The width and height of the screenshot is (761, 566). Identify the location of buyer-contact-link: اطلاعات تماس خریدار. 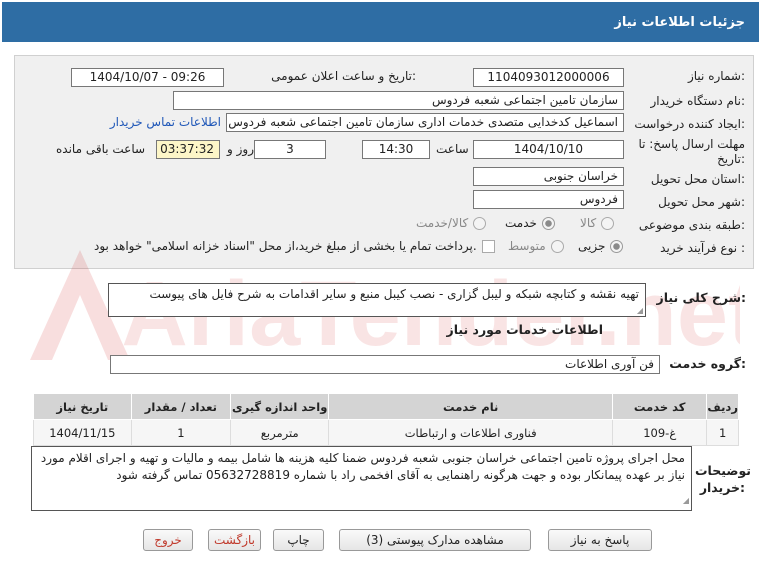
(165, 122).